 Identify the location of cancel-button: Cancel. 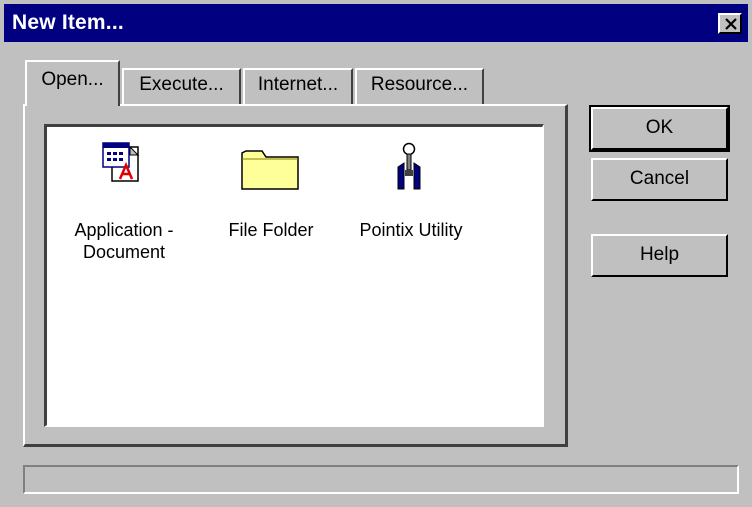
(659, 179).